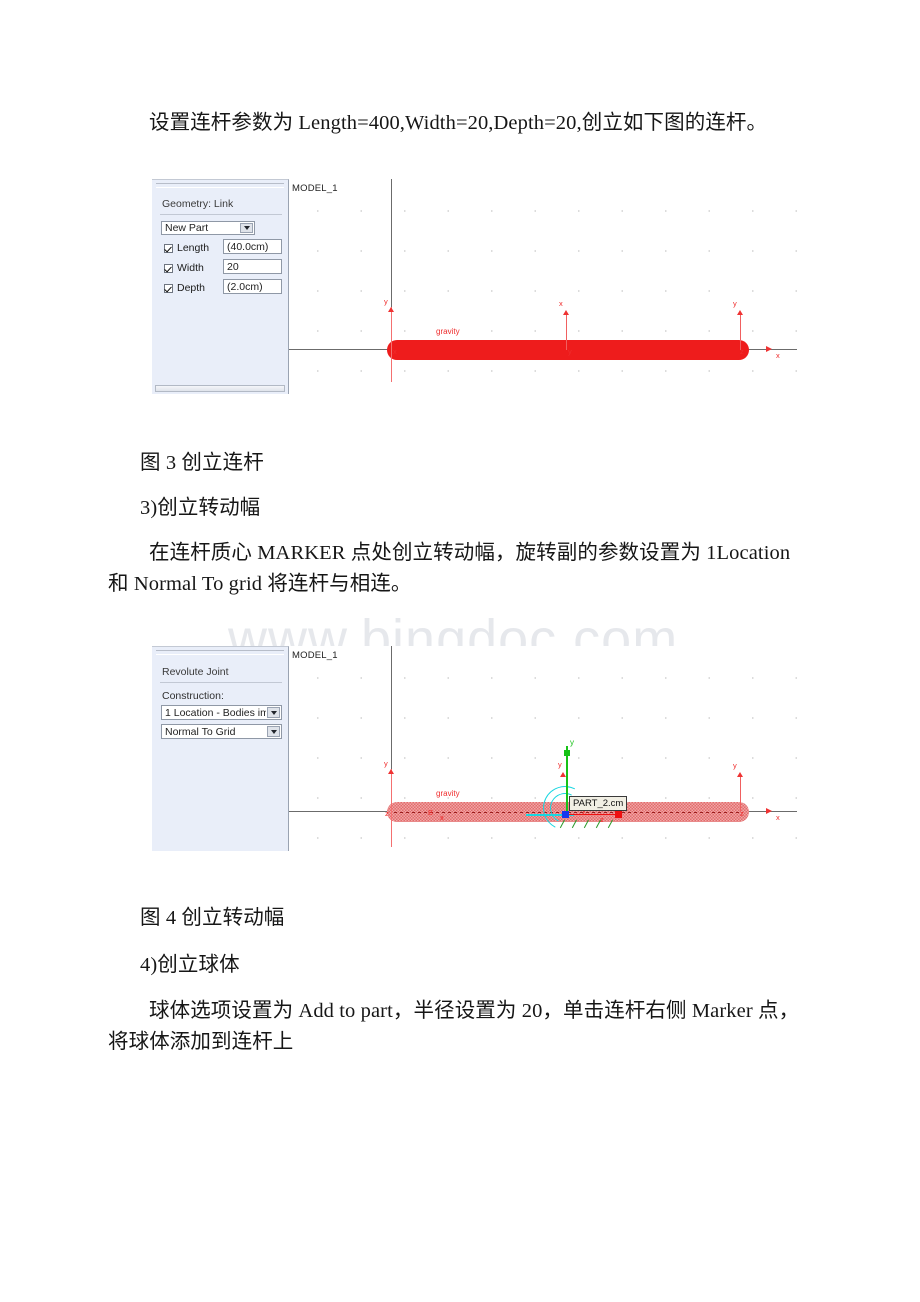 This screenshot has height=1302, width=920. What do you see at coordinates (387, 813) in the screenshot?
I see `marker-base-letter-left: z` at bounding box center [387, 813].